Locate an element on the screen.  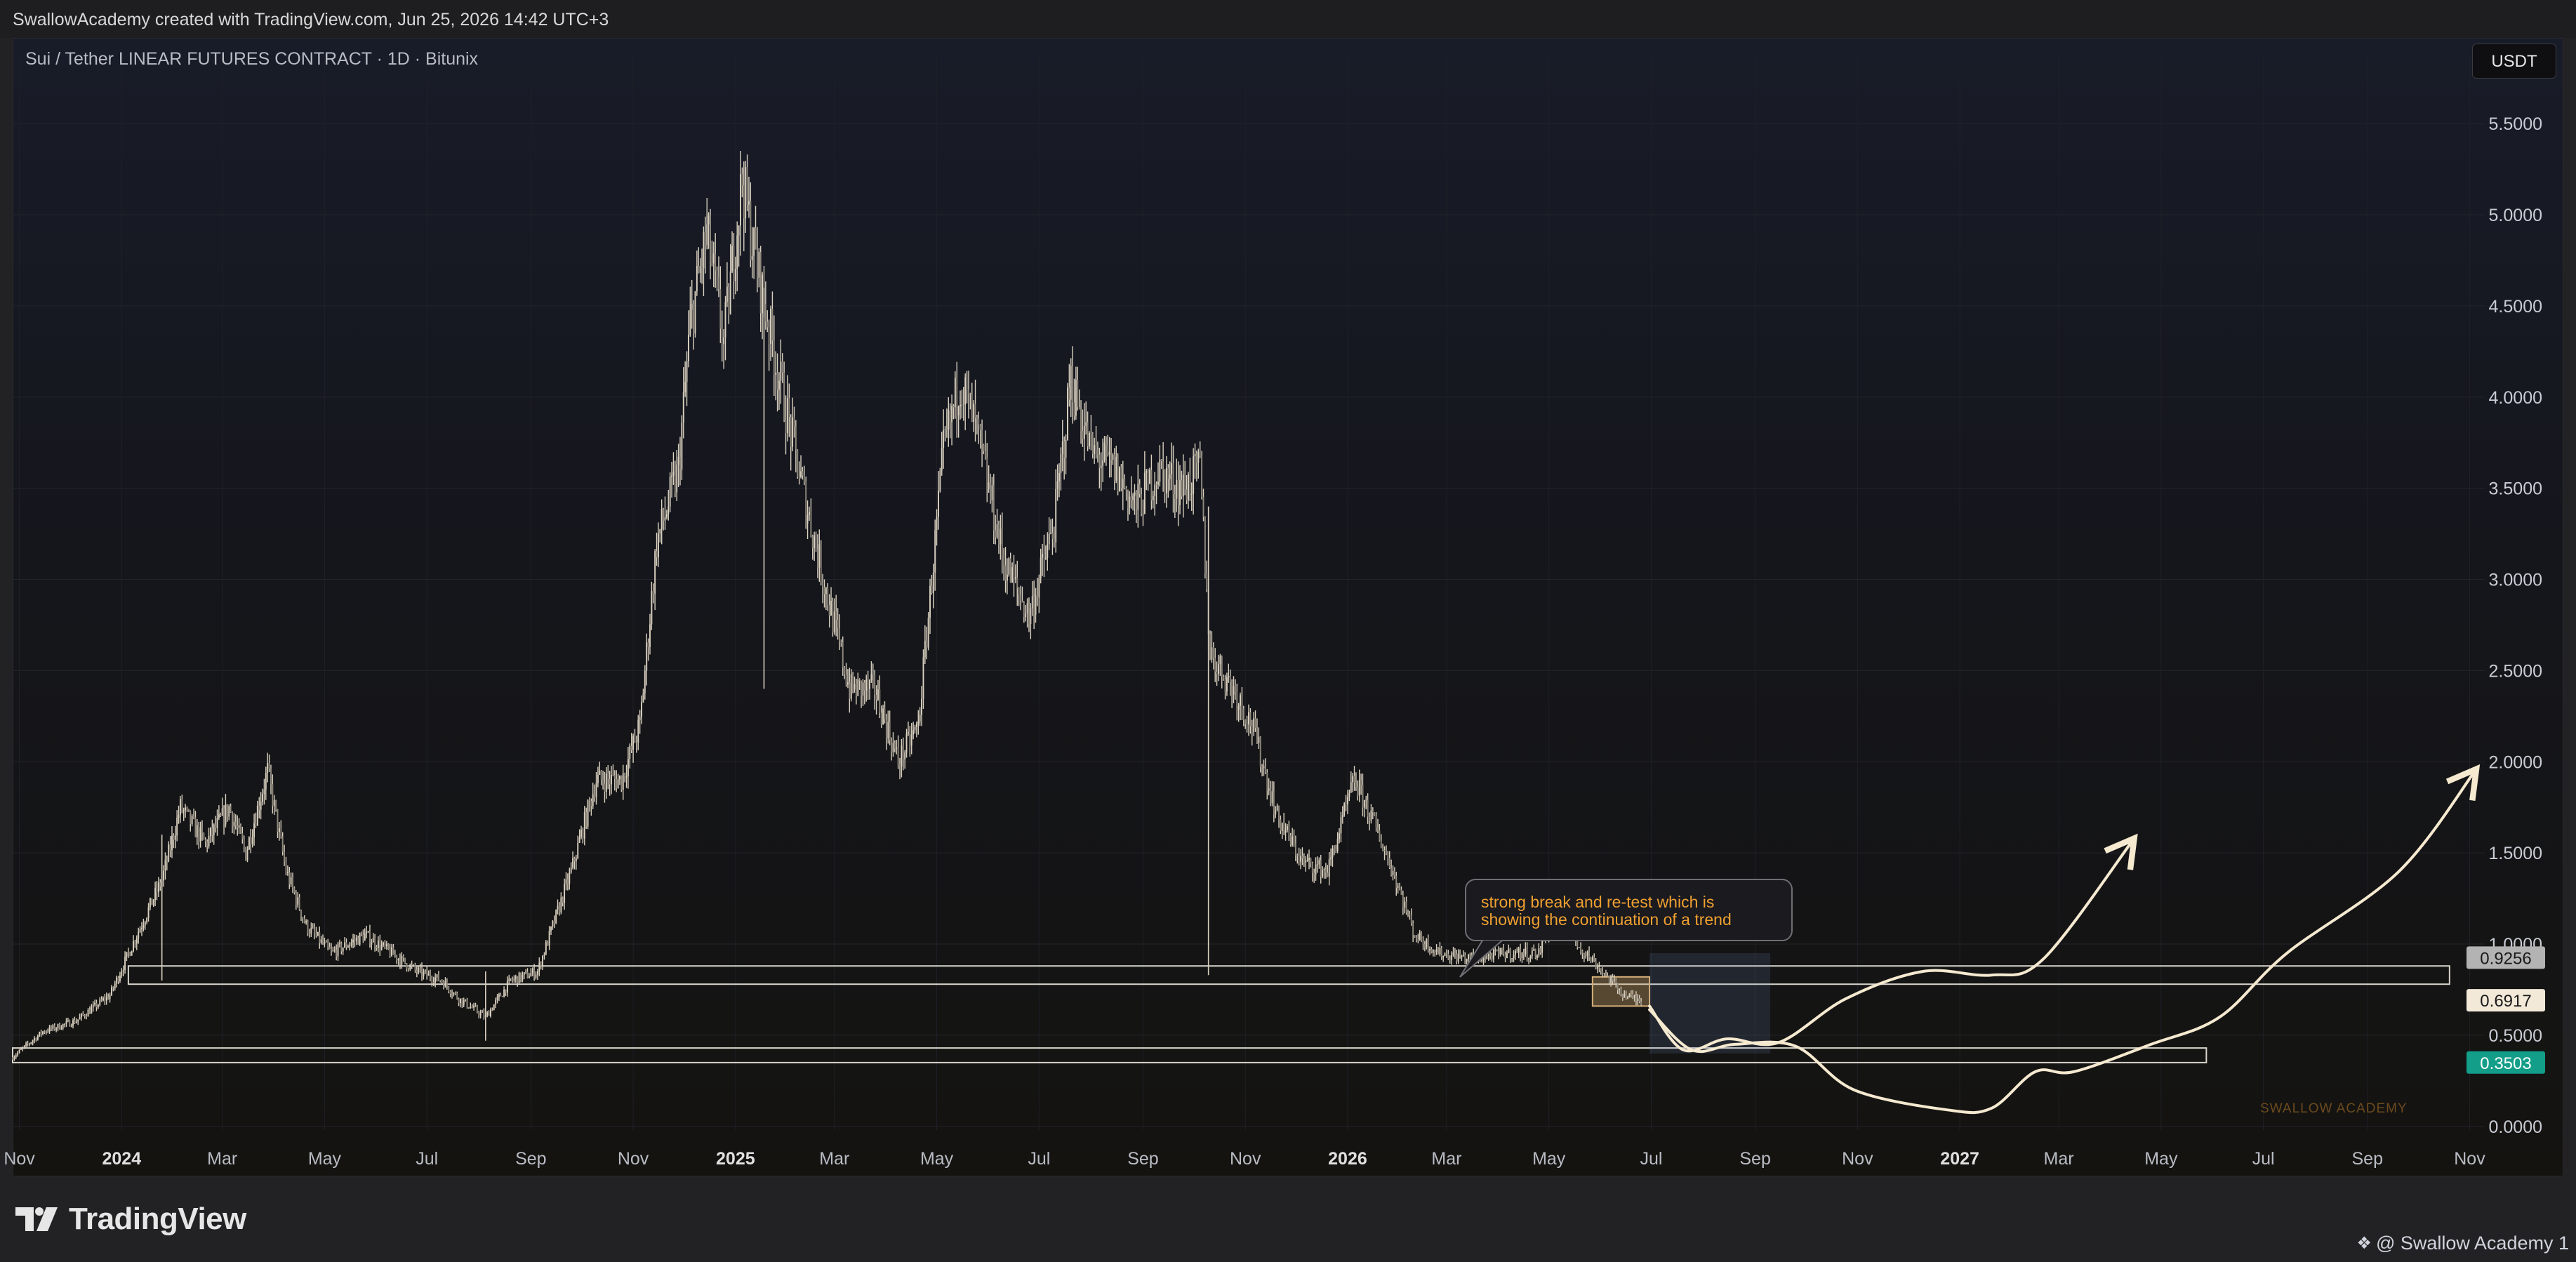
x-tick-label: Jul is located at coordinates (427, 1159).